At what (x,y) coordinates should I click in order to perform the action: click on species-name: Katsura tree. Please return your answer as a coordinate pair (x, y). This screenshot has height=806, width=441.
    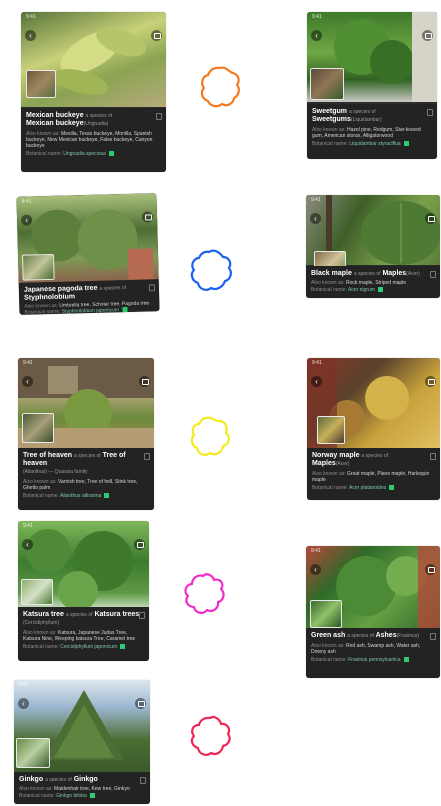
    Looking at the image, I should click on (43, 614).